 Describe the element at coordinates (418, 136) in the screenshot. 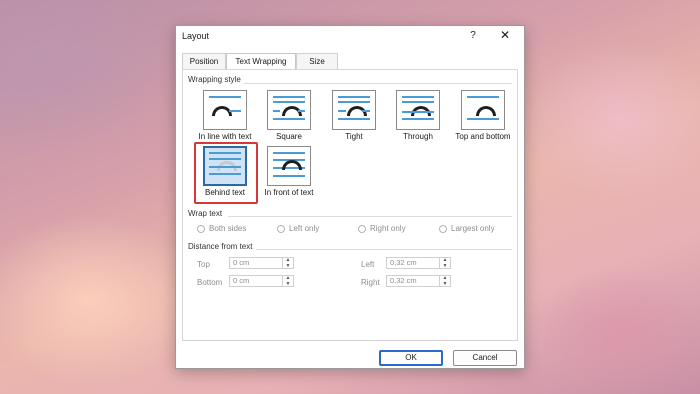

I see `wrap-option-label: Through` at that location.